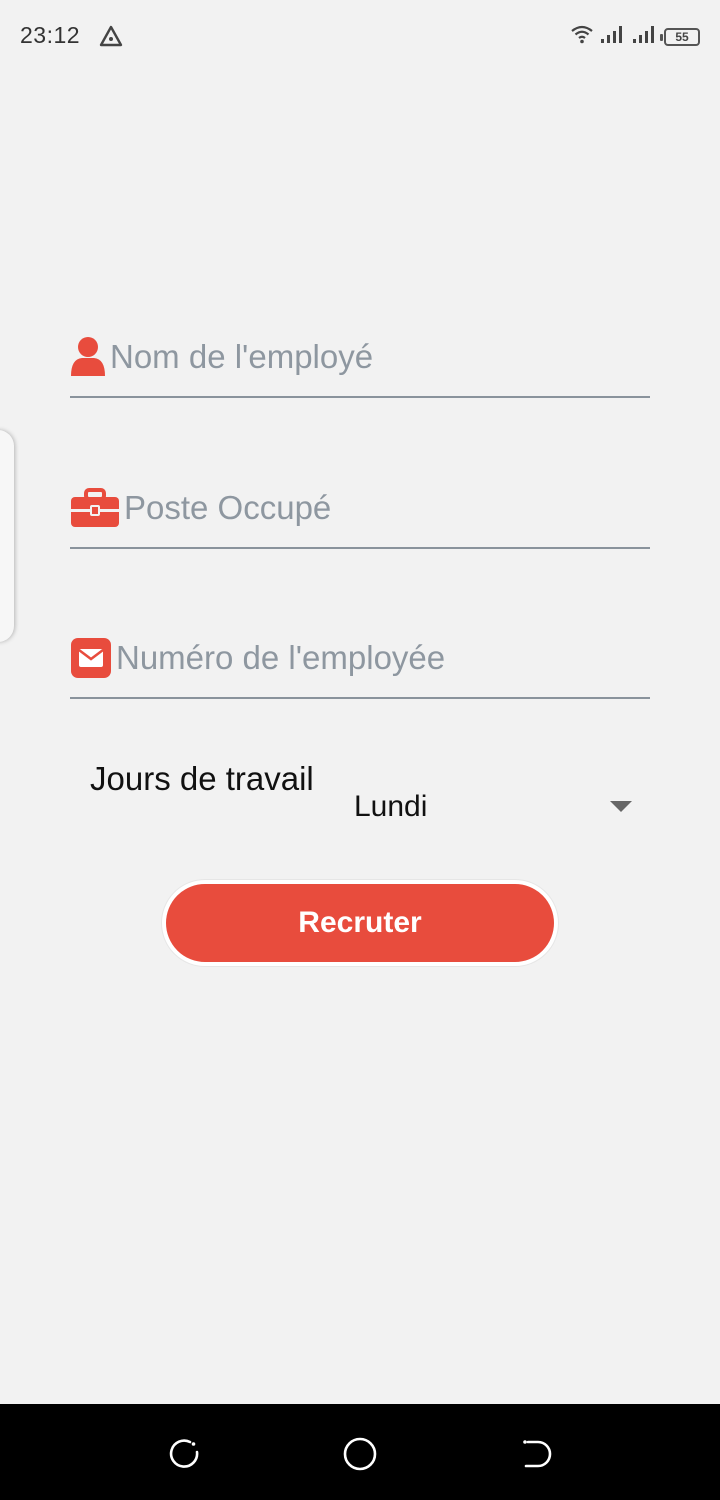 This screenshot has height=1500, width=720. What do you see at coordinates (380, 357) in the screenshot?
I see `employee-name-input` at bounding box center [380, 357].